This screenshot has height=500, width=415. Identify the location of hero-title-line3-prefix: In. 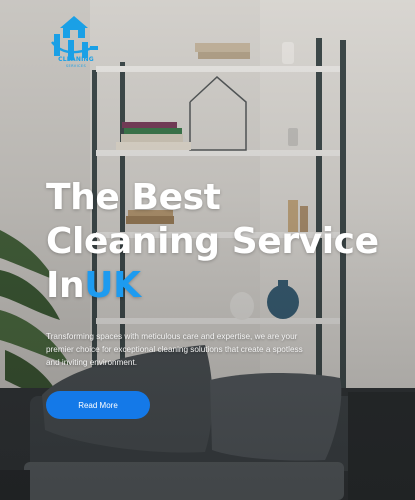
(65, 285).